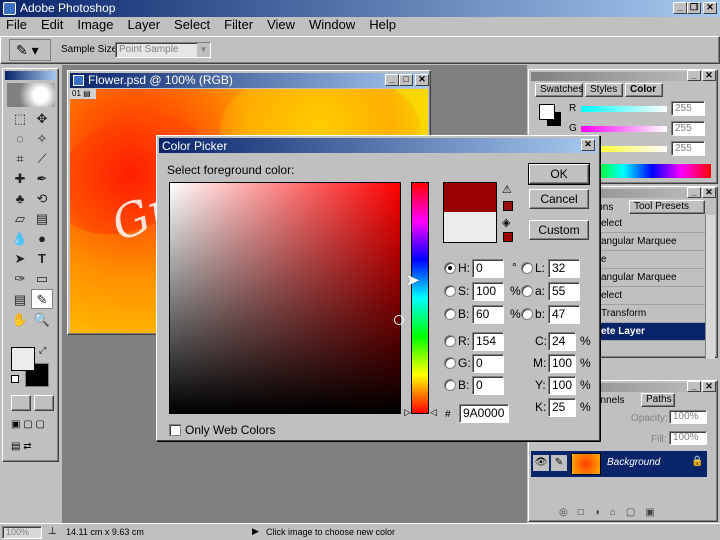 This screenshot has width=720, height=540. I want to click on color-palette-close-button: ✕, so click(709, 75).